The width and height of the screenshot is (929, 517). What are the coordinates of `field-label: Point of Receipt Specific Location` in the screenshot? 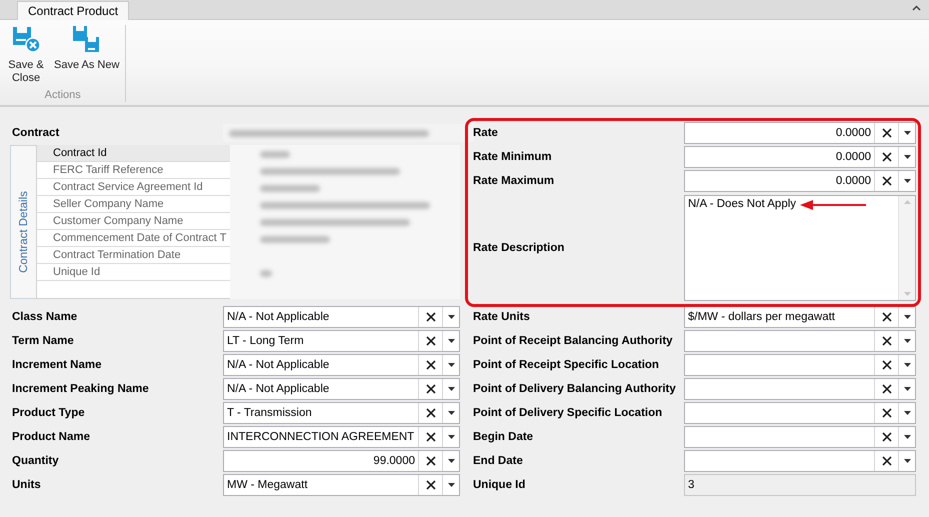 It's located at (566, 365).